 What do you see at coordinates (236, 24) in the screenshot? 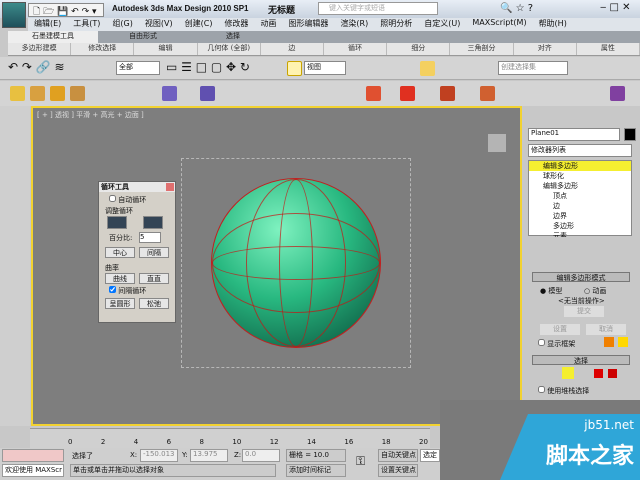
I see `menu-item: 修改器` at bounding box center [236, 24].